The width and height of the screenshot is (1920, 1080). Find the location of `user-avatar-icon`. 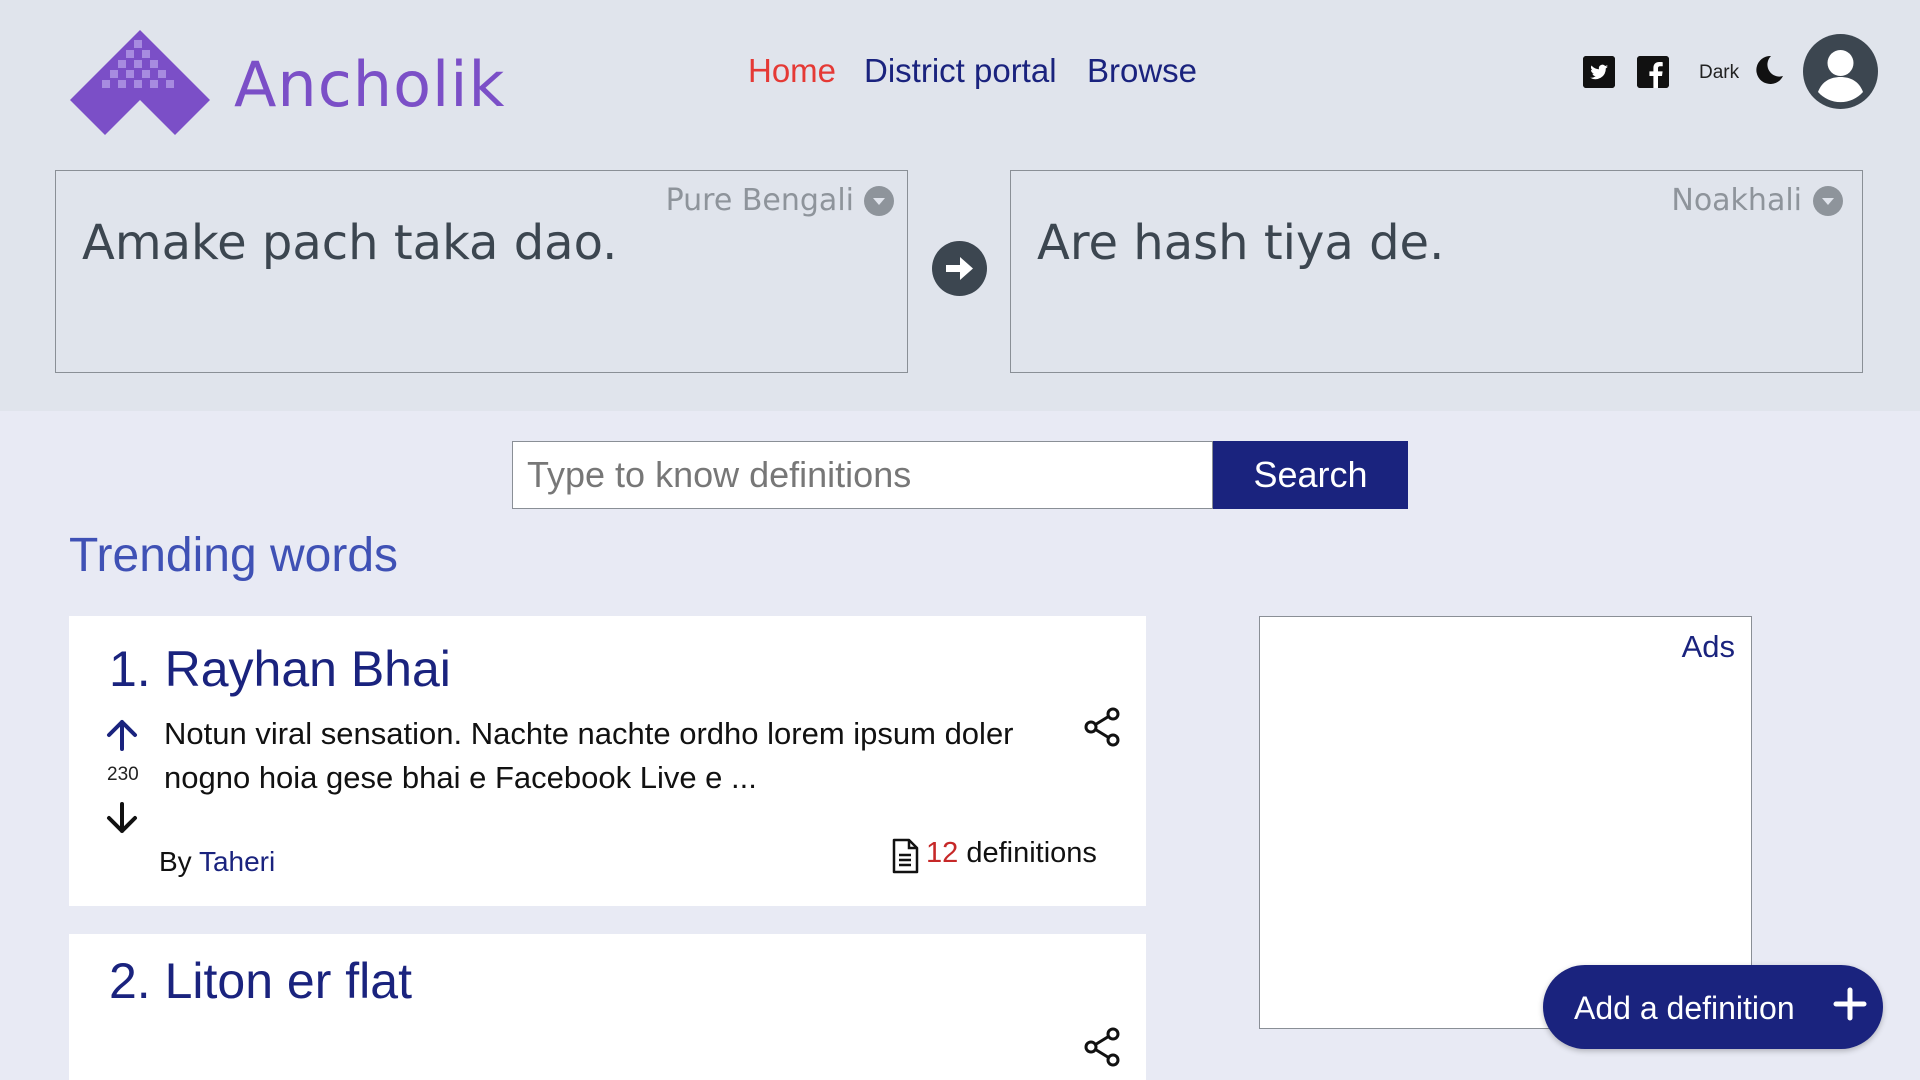

user-avatar-icon is located at coordinates (1840, 71).